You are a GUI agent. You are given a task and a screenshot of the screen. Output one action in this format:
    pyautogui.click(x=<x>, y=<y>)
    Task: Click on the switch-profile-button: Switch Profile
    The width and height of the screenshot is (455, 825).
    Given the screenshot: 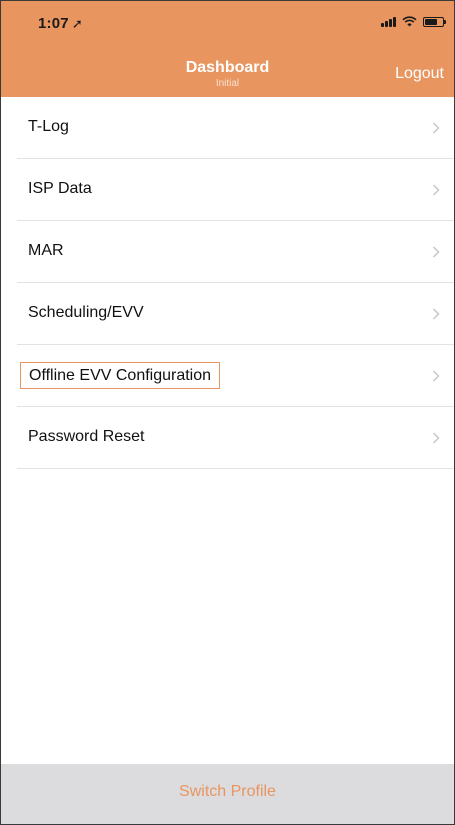 What is the action you would take?
    pyautogui.click(x=227, y=792)
    